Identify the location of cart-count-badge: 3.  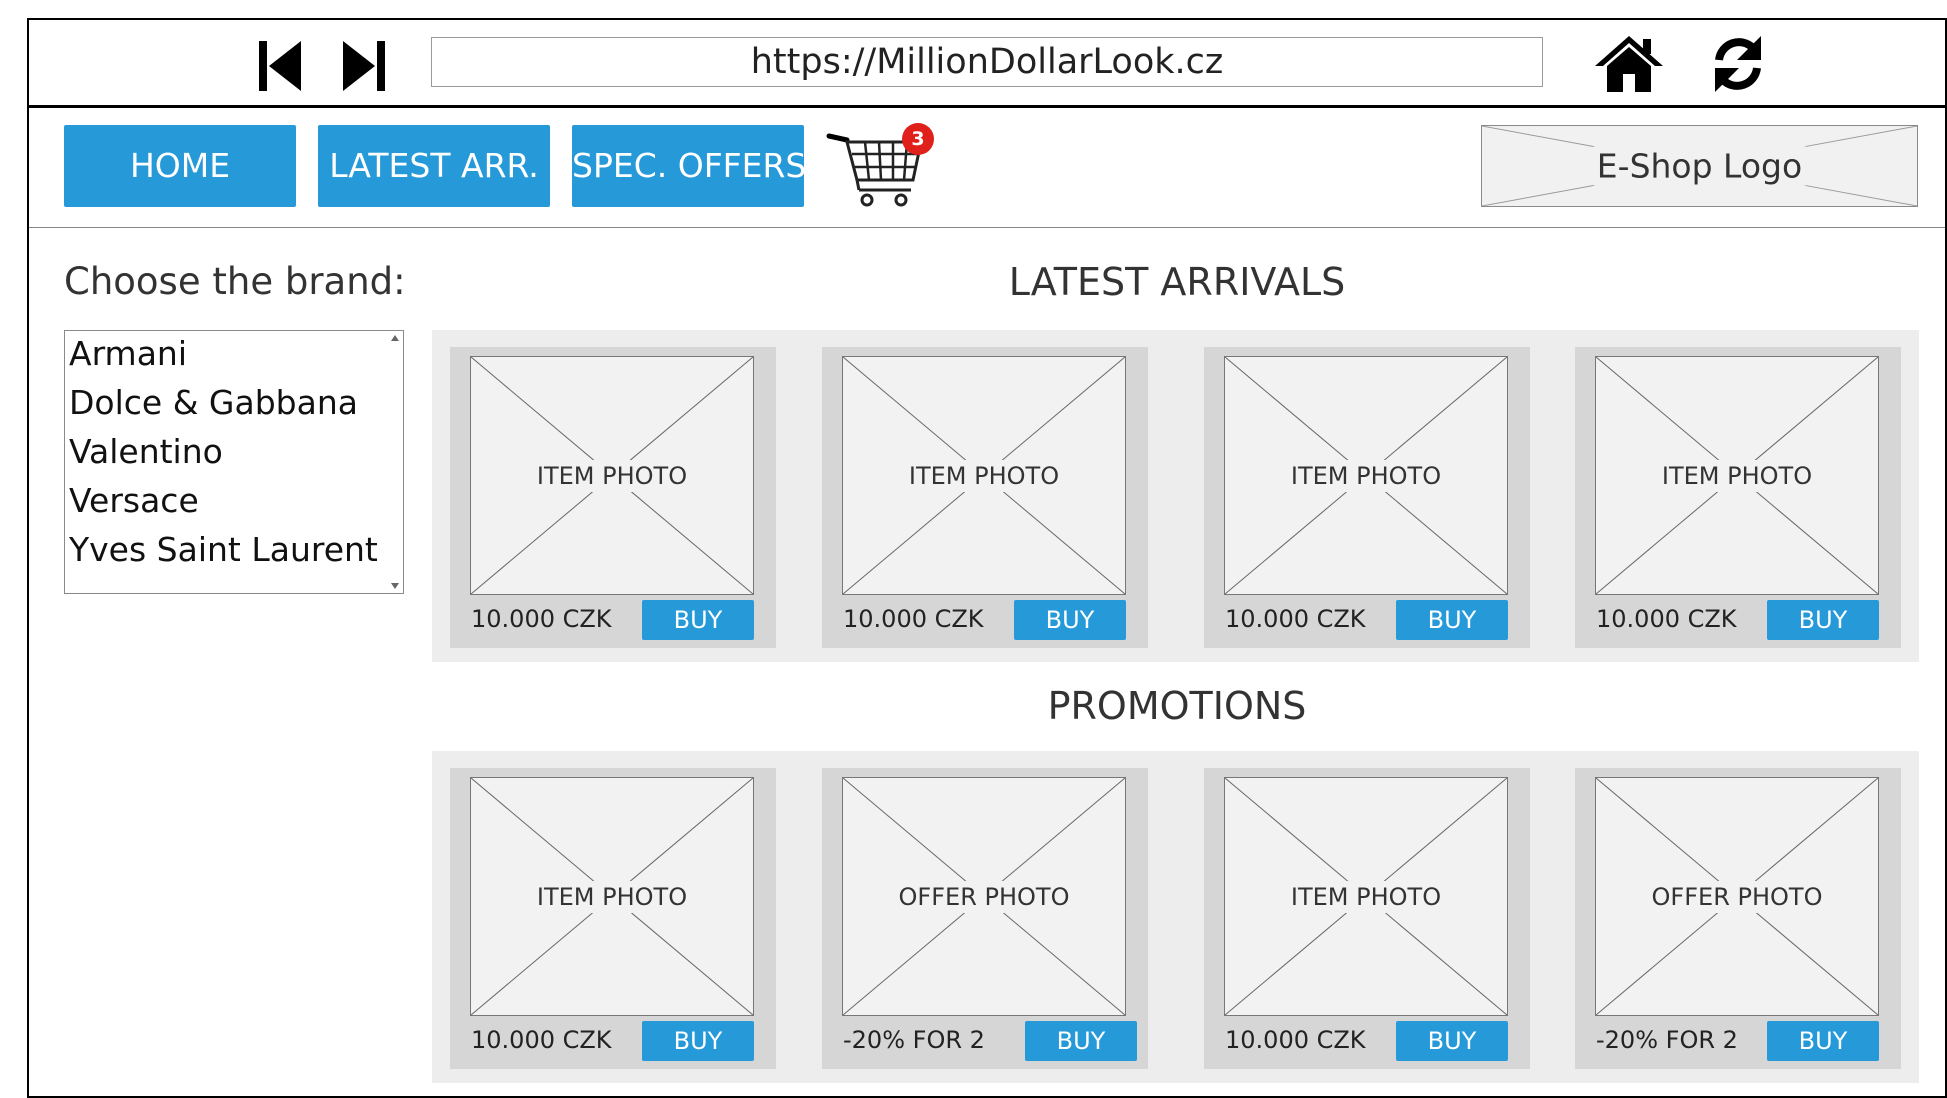
(918, 139).